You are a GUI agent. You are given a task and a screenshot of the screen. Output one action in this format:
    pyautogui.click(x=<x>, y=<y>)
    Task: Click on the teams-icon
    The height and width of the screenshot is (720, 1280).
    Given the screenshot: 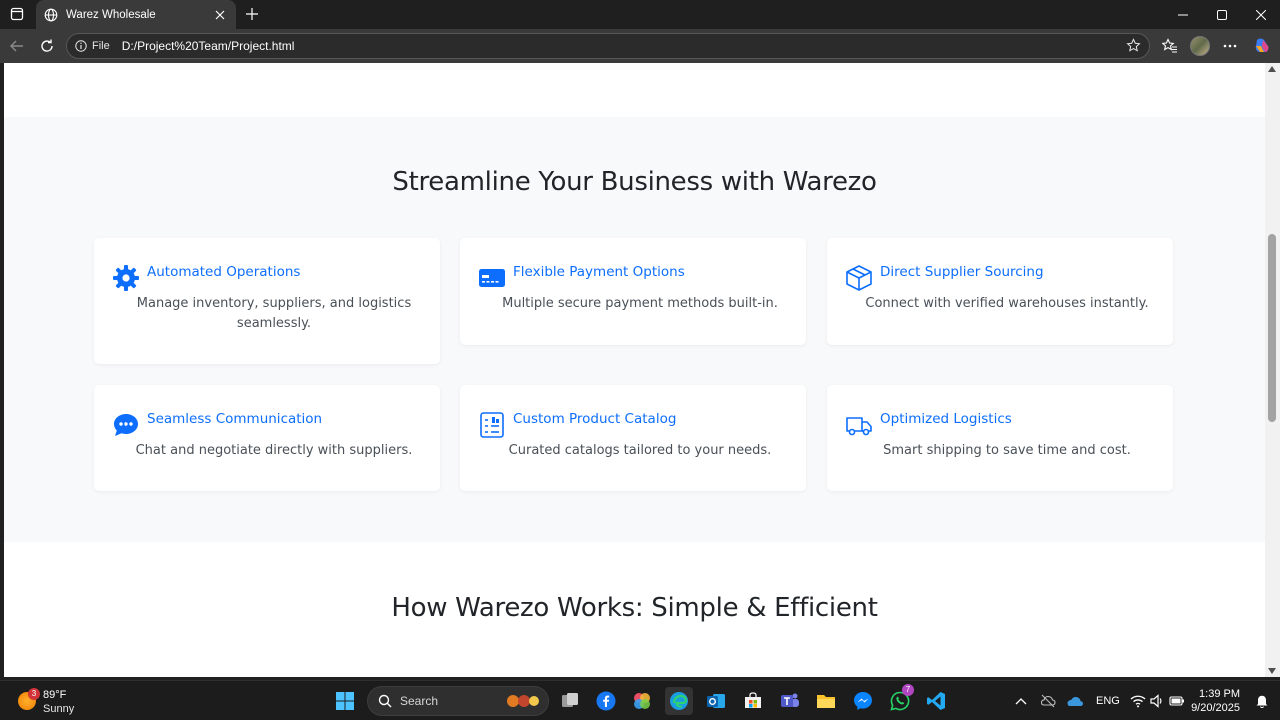 What is the action you would take?
    pyautogui.click(x=790, y=700)
    